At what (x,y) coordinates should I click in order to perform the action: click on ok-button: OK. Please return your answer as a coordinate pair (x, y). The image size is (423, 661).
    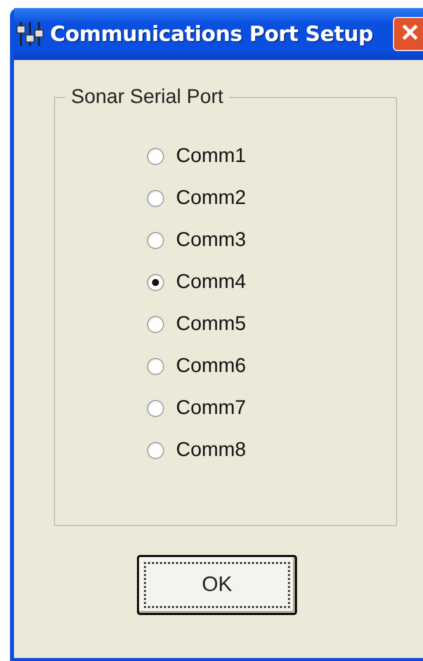
    Looking at the image, I should click on (217, 585).